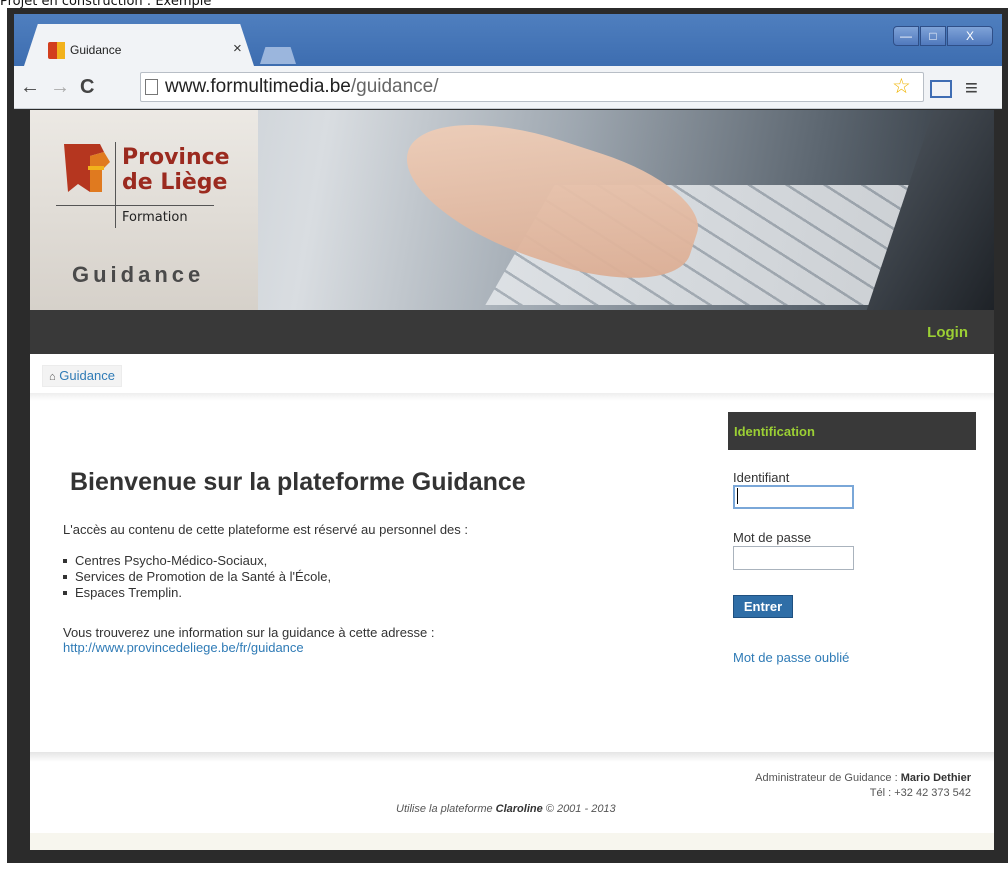  I want to click on extension-icon, so click(941, 89).